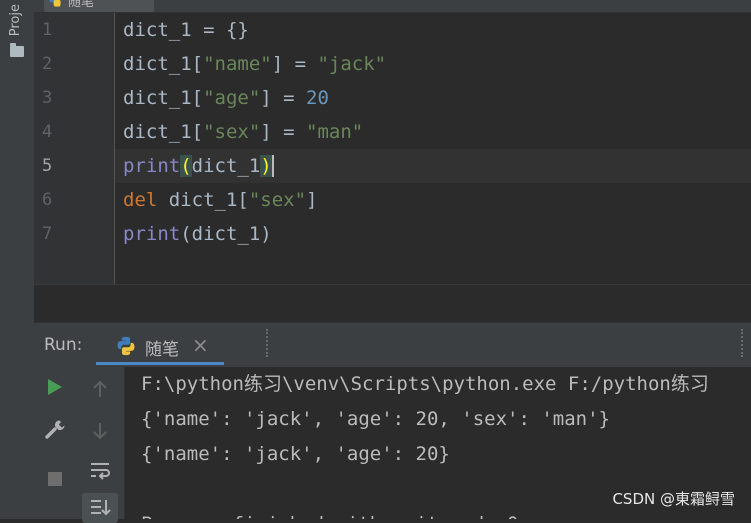 Image resolution: width=751 pixels, height=523 pixels. What do you see at coordinates (47, 234) in the screenshot?
I see `line-number: 7` at bounding box center [47, 234].